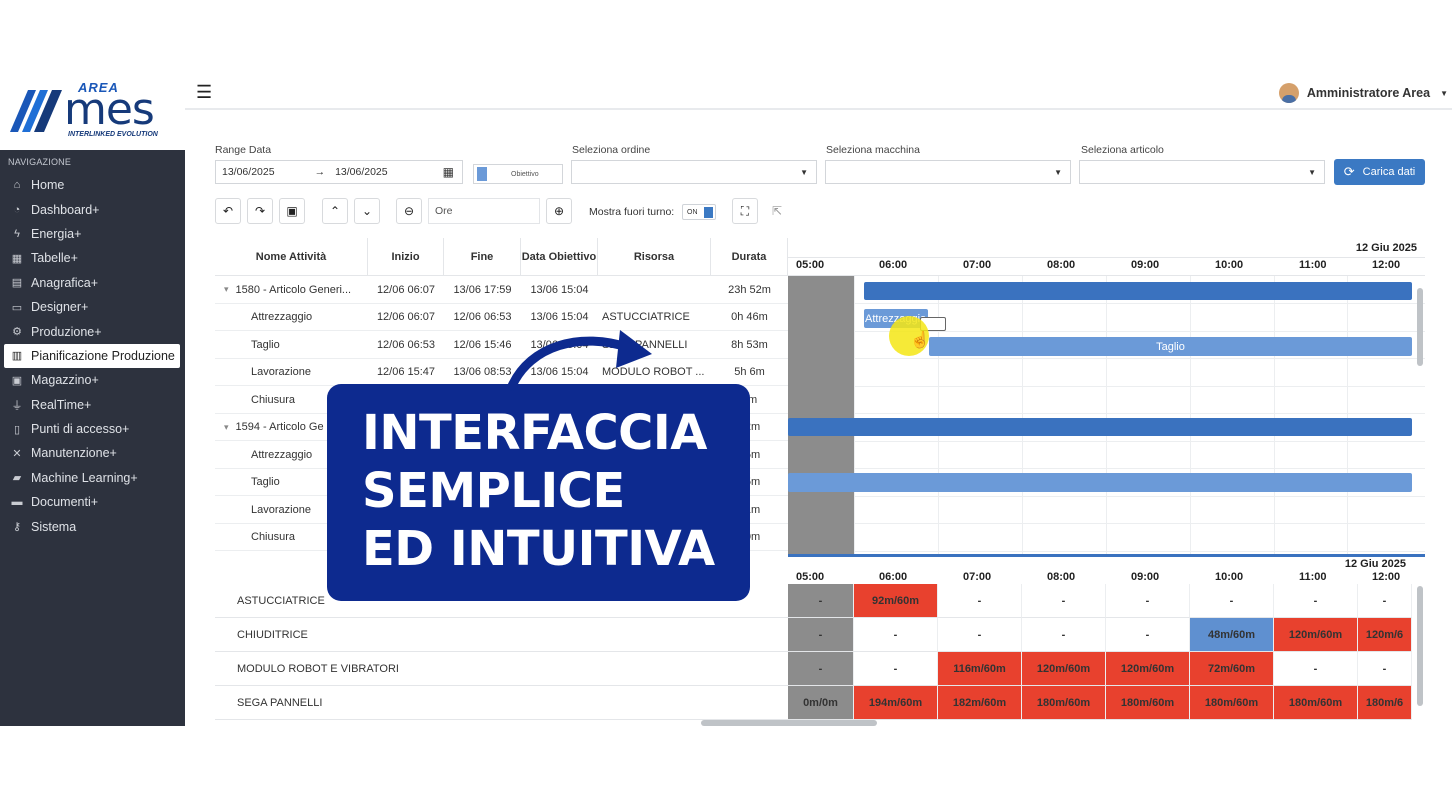 This screenshot has height=800, width=1452. Describe the element at coordinates (228, 211) in the screenshot. I see `undo-button: ↶` at that location.